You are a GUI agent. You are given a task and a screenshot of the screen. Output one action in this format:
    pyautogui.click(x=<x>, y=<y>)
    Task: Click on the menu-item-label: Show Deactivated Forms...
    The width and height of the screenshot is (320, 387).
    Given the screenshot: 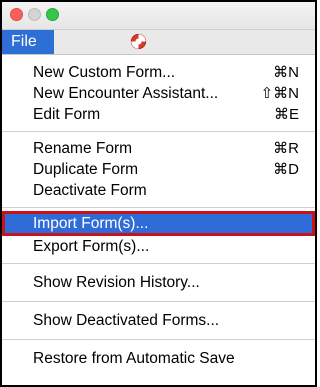 What is the action you would take?
    pyautogui.click(x=126, y=320)
    